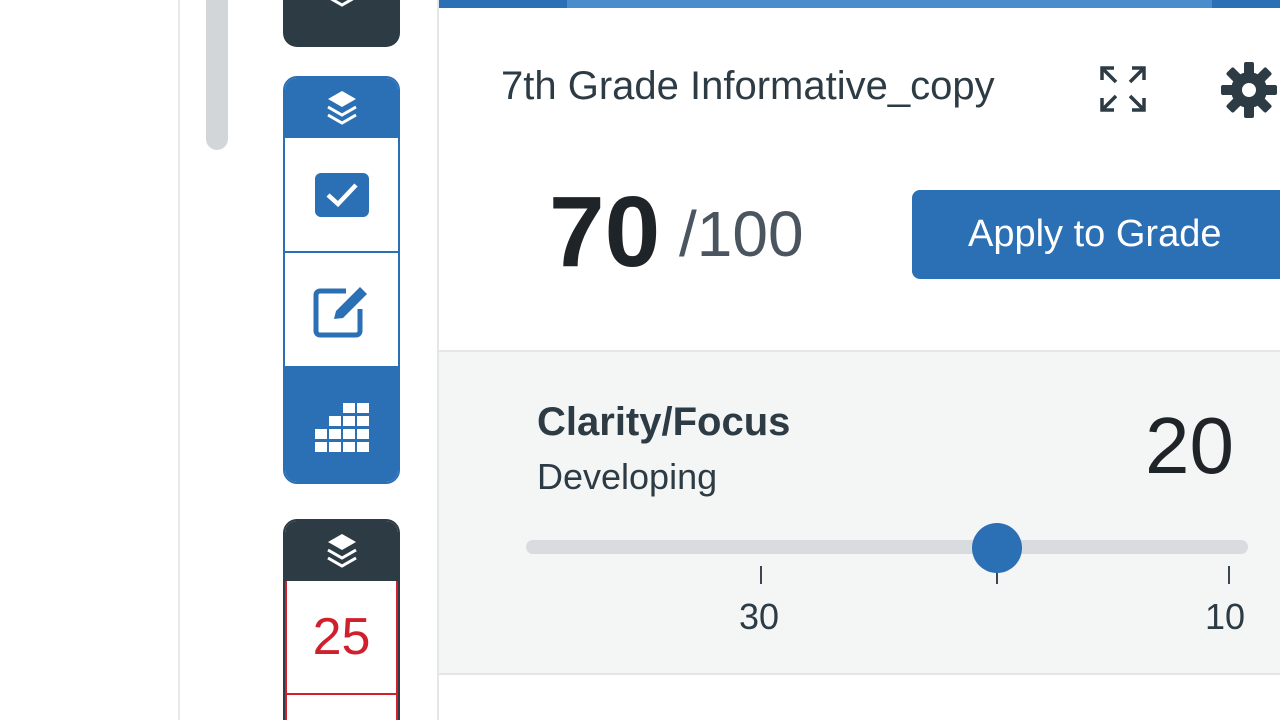  What do you see at coordinates (889, 4) in the screenshot?
I see `panel-top-bar-highlight` at bounding box center [889, 4].